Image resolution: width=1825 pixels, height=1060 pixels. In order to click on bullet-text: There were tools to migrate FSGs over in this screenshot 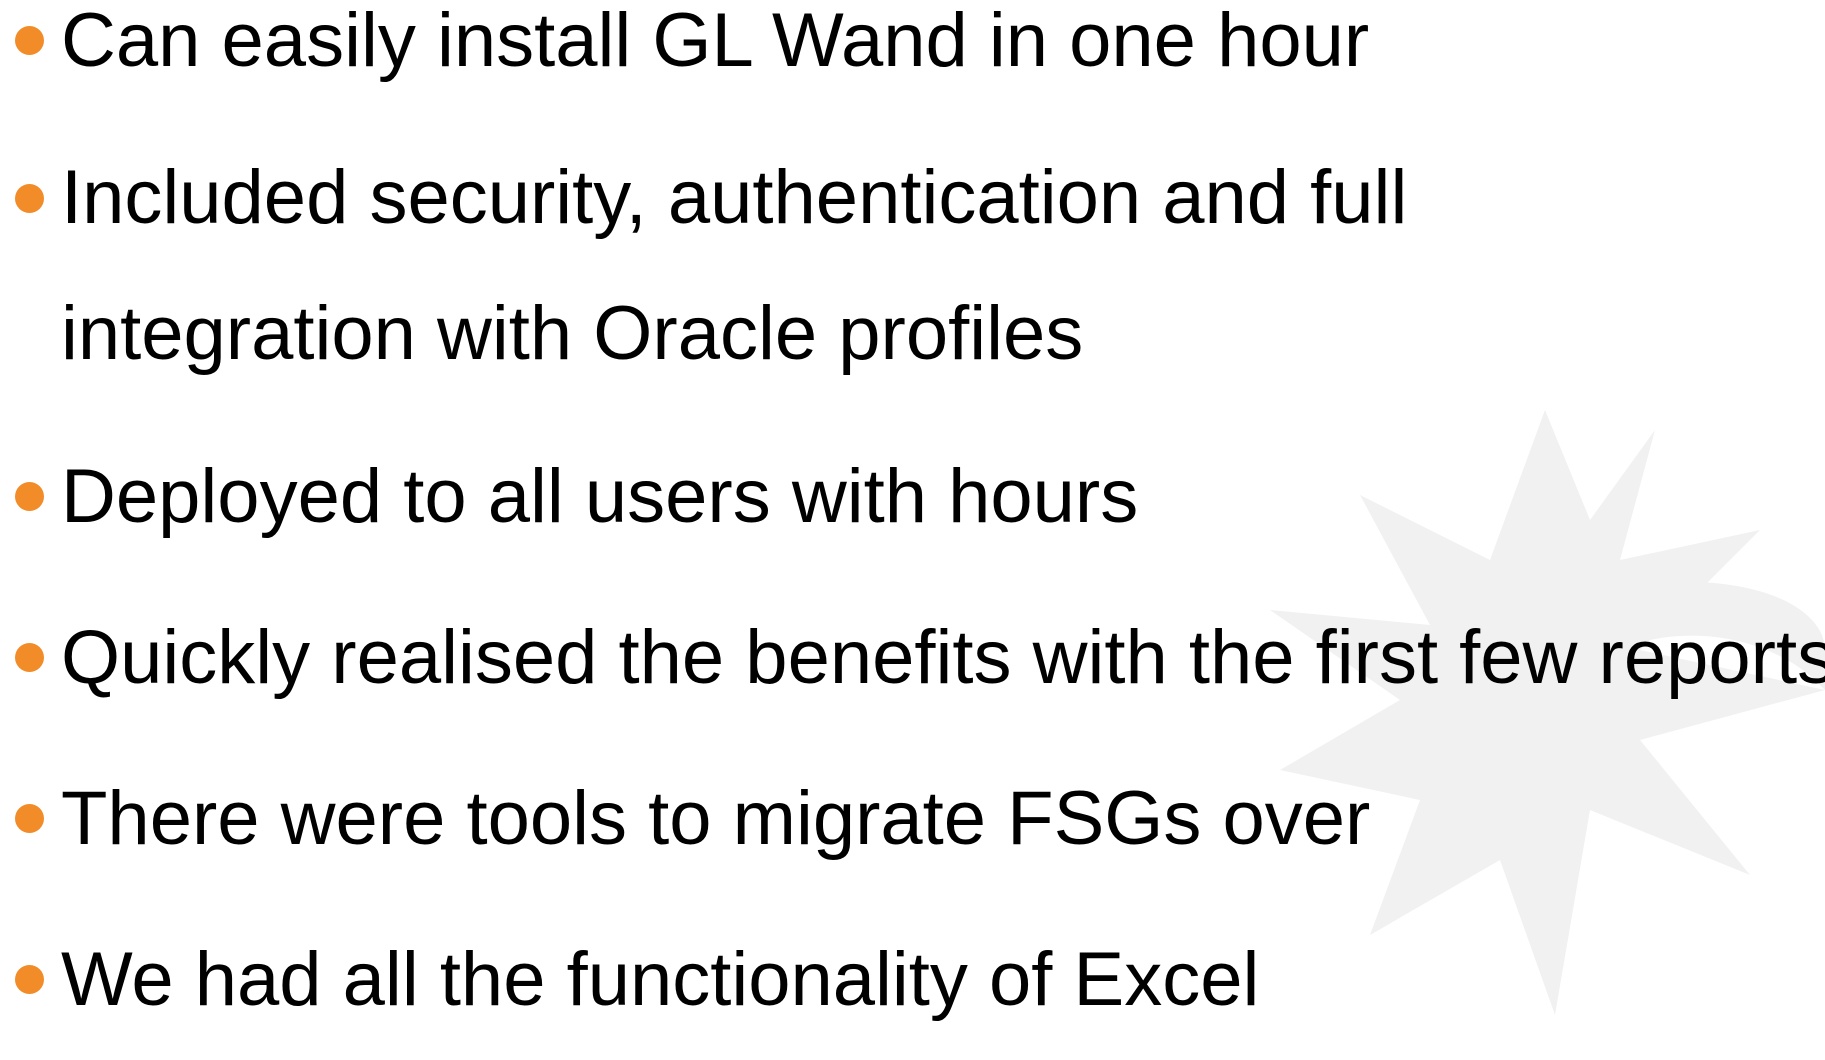, I will do `click(716, 818)`.